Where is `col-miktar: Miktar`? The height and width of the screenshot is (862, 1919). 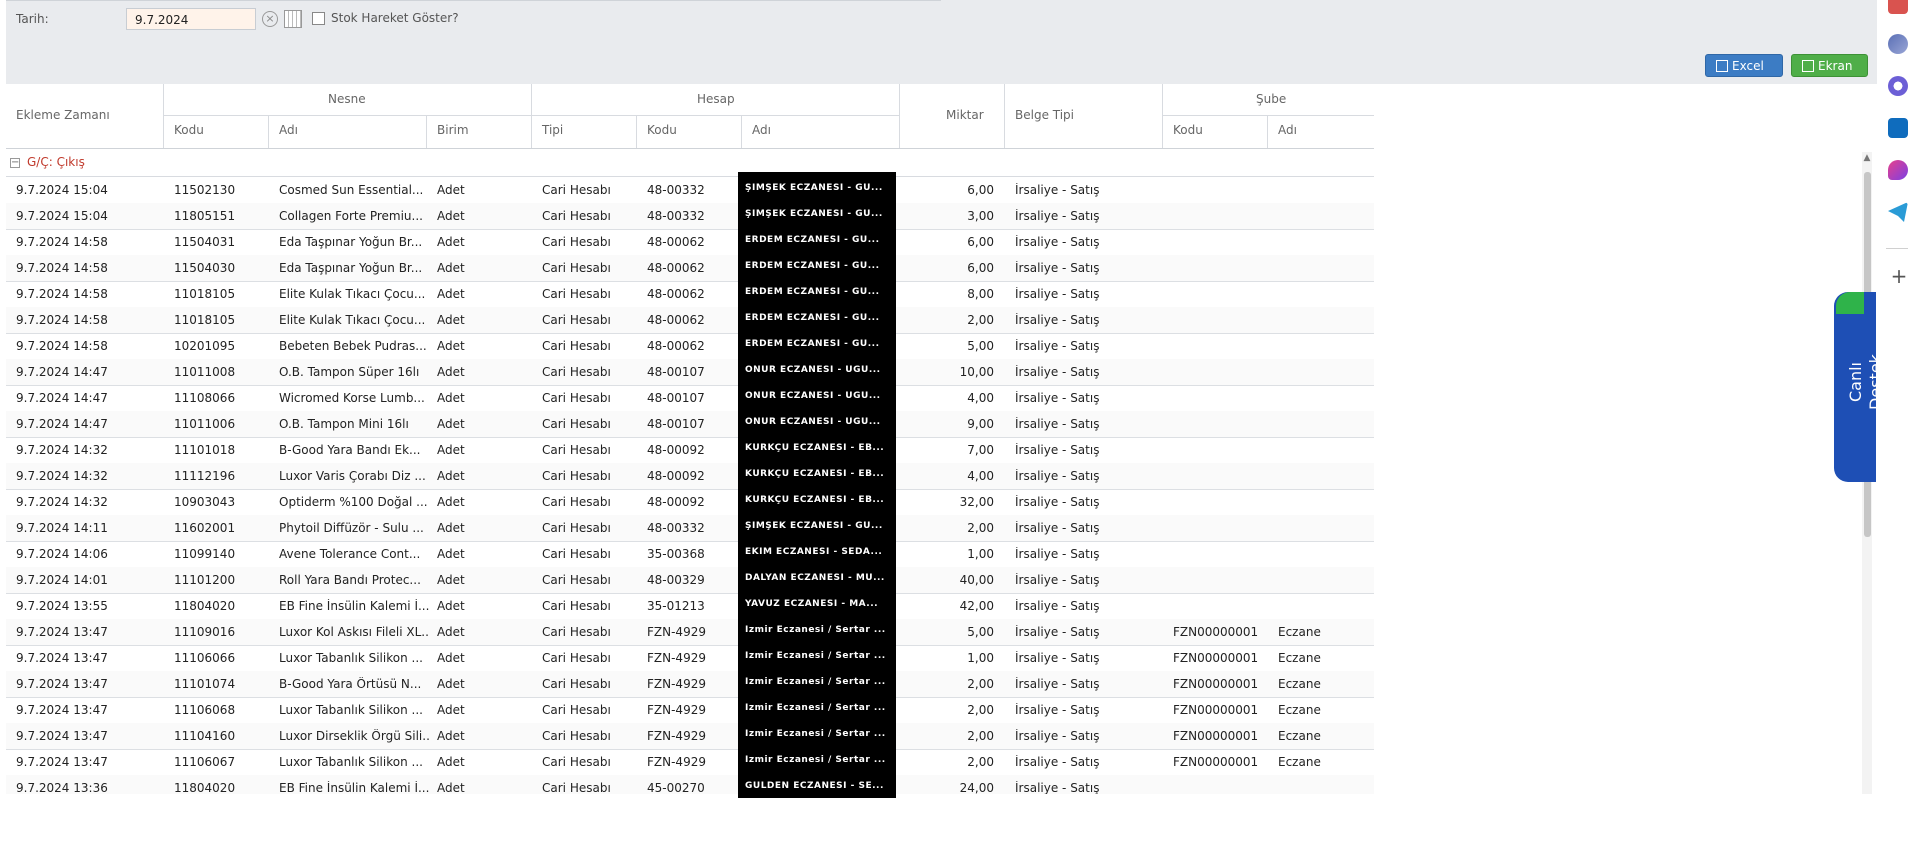 col-miktar: Miktar is located at coordinates (965, 115).